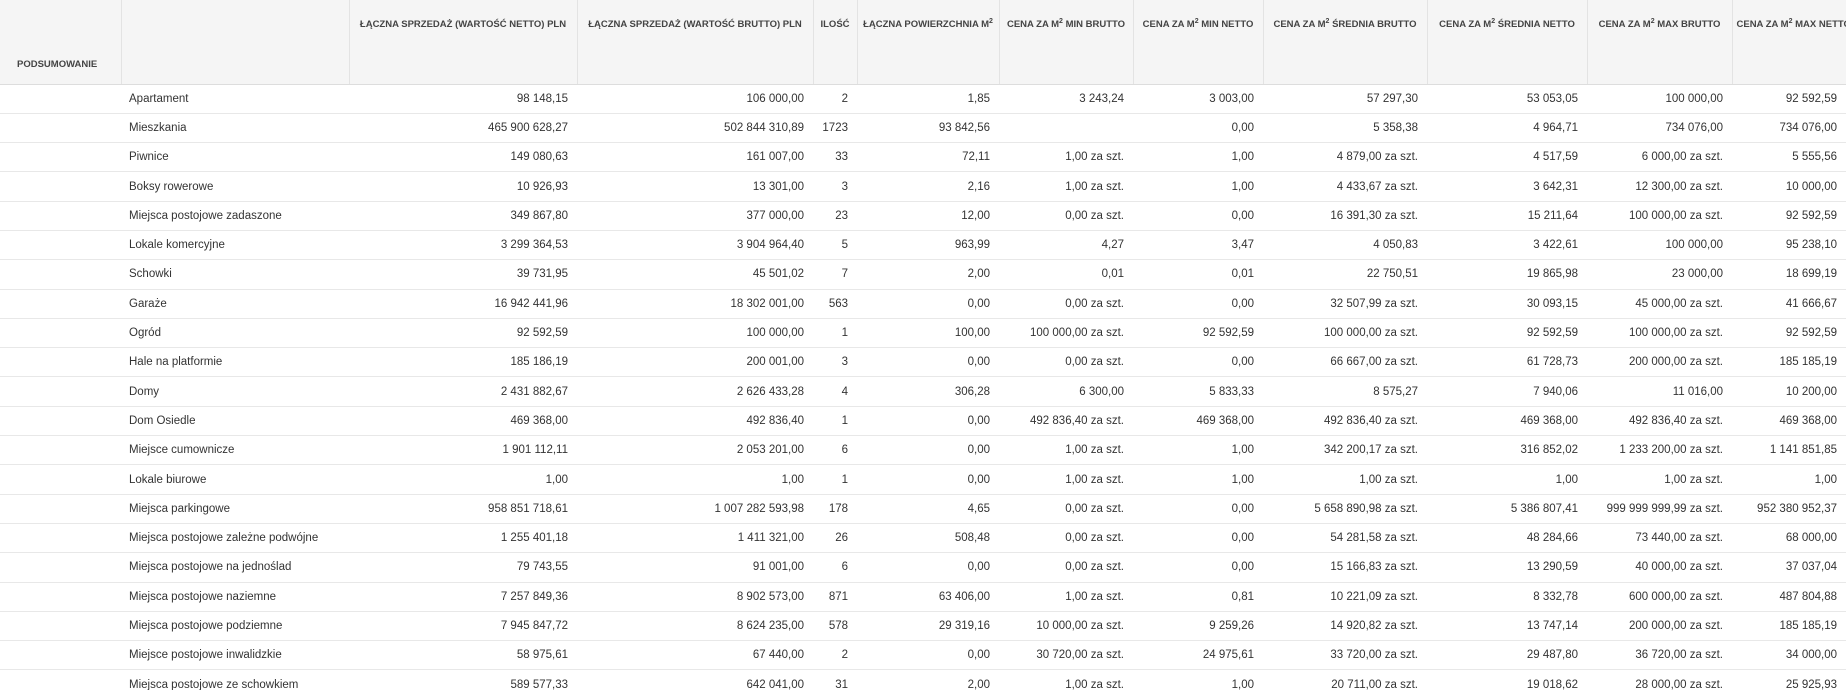 This screenshot has width=1846, height=690. Describe the element at coordinates (463, 128) in the screenshot. I see `value-cell: 465 900 628,27` at that location.